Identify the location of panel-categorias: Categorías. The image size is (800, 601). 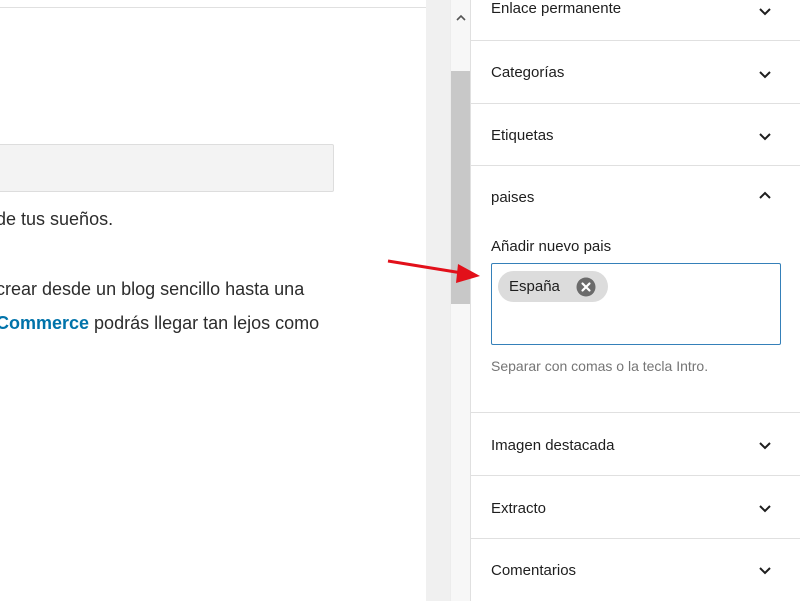
(635, 72).